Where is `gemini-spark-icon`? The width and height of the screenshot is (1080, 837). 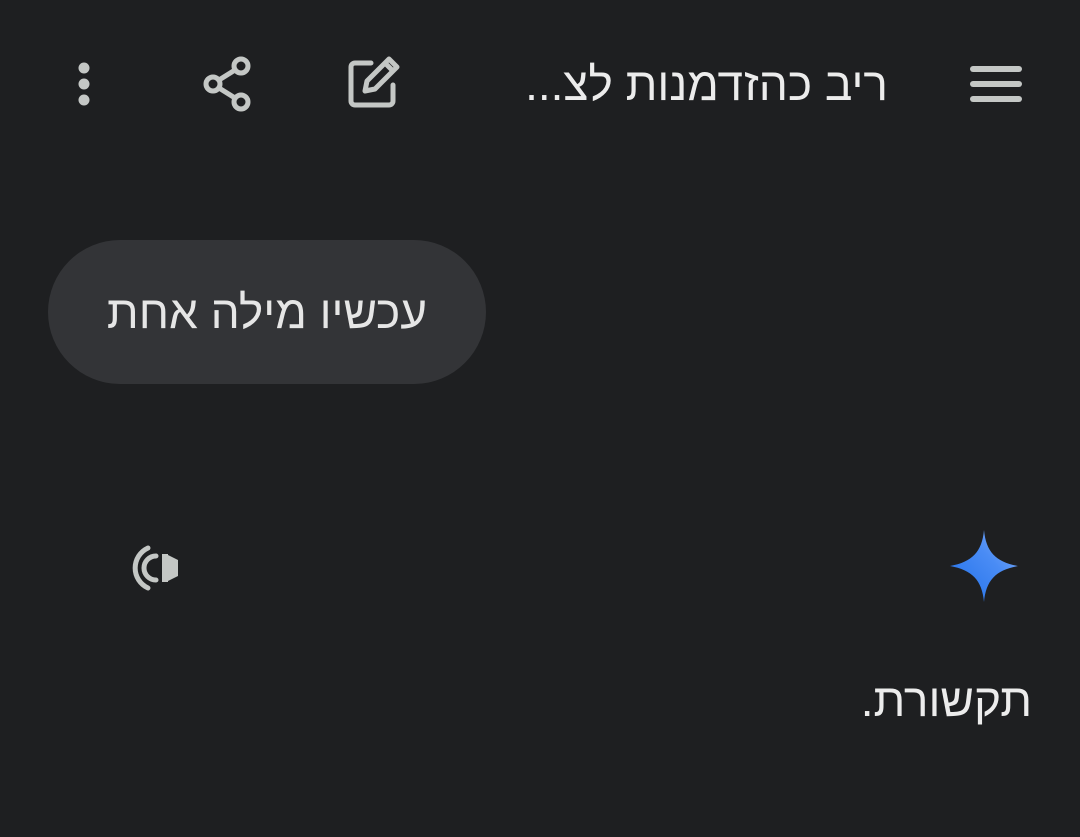
gemini-spark-icon is located at coordinates (984, 566).